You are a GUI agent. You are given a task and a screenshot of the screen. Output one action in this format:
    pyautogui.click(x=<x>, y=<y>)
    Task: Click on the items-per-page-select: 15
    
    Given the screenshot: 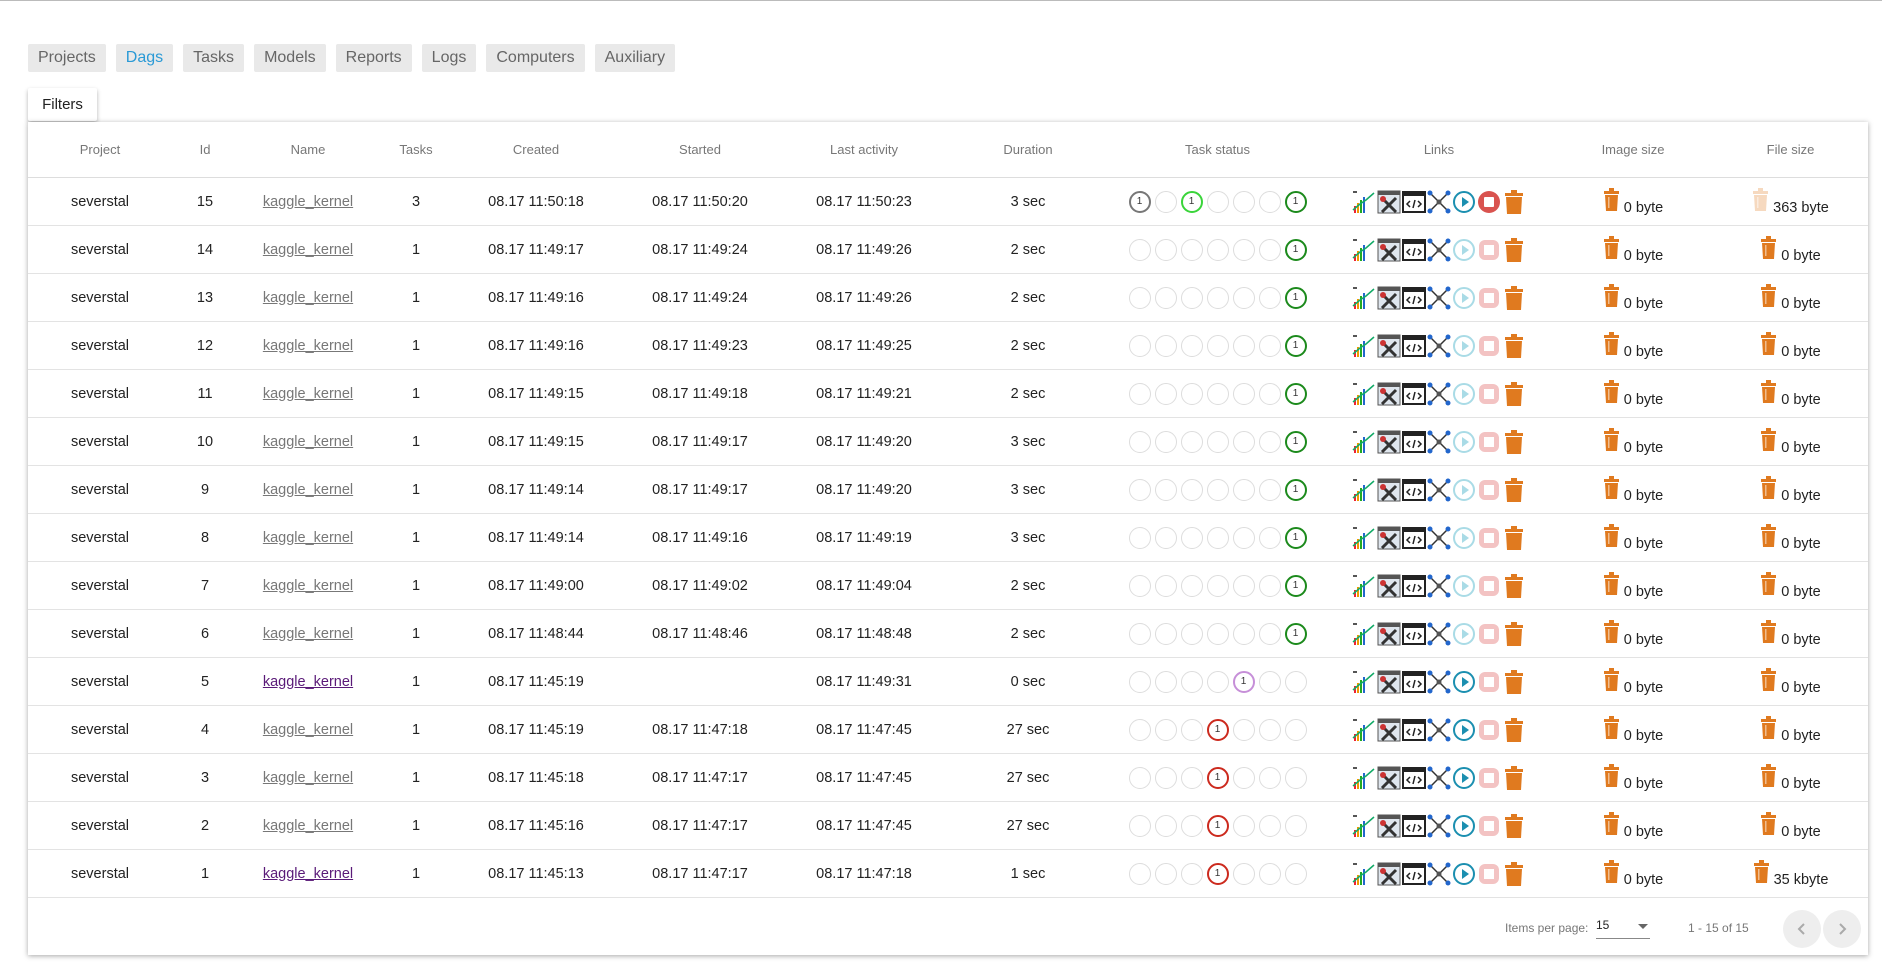 What is the action you would take?
    pyautogui.click(x=1623, y=928)
    